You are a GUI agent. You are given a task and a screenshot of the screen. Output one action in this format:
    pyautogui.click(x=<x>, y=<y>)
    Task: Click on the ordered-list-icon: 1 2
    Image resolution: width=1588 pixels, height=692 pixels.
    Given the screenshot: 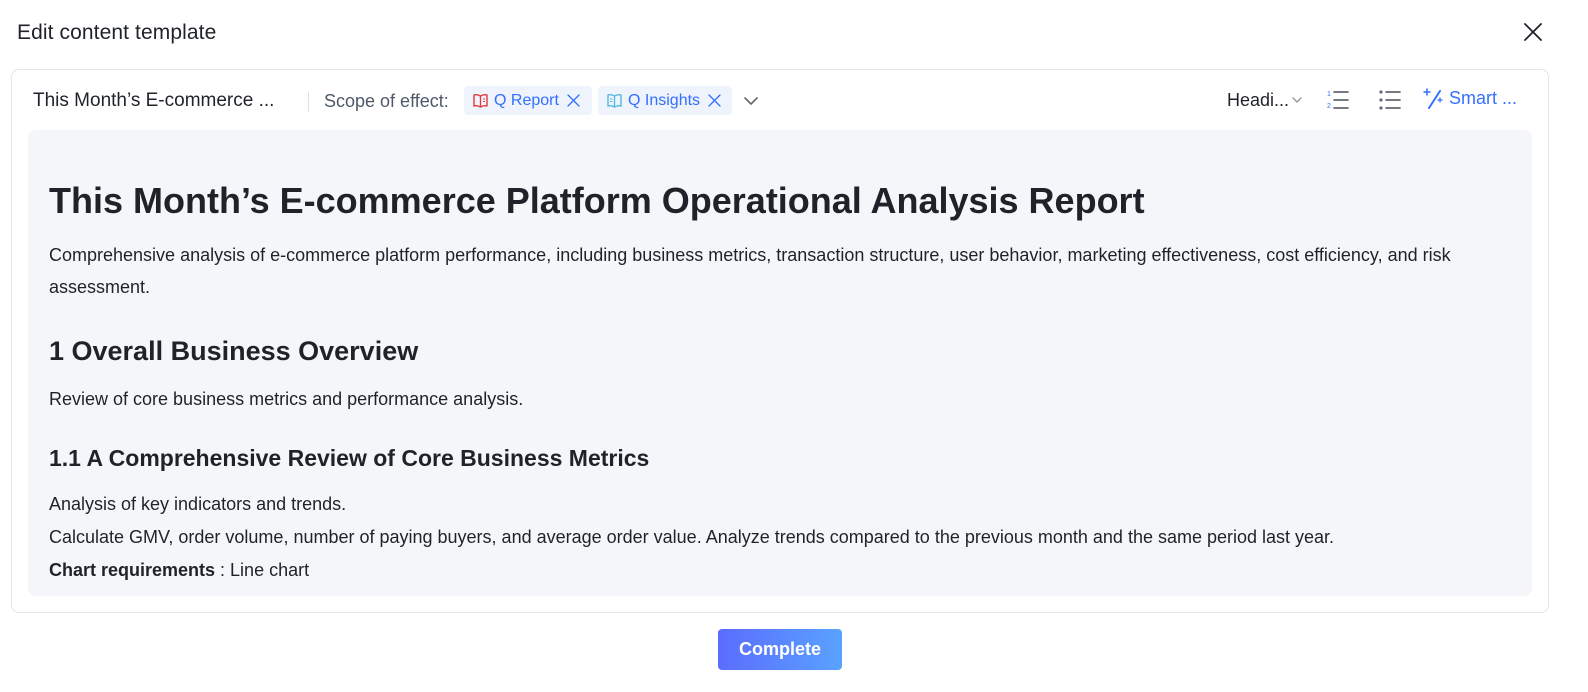 What is the action you would take?
    pyautogui.click(x=1338, y=100)
    